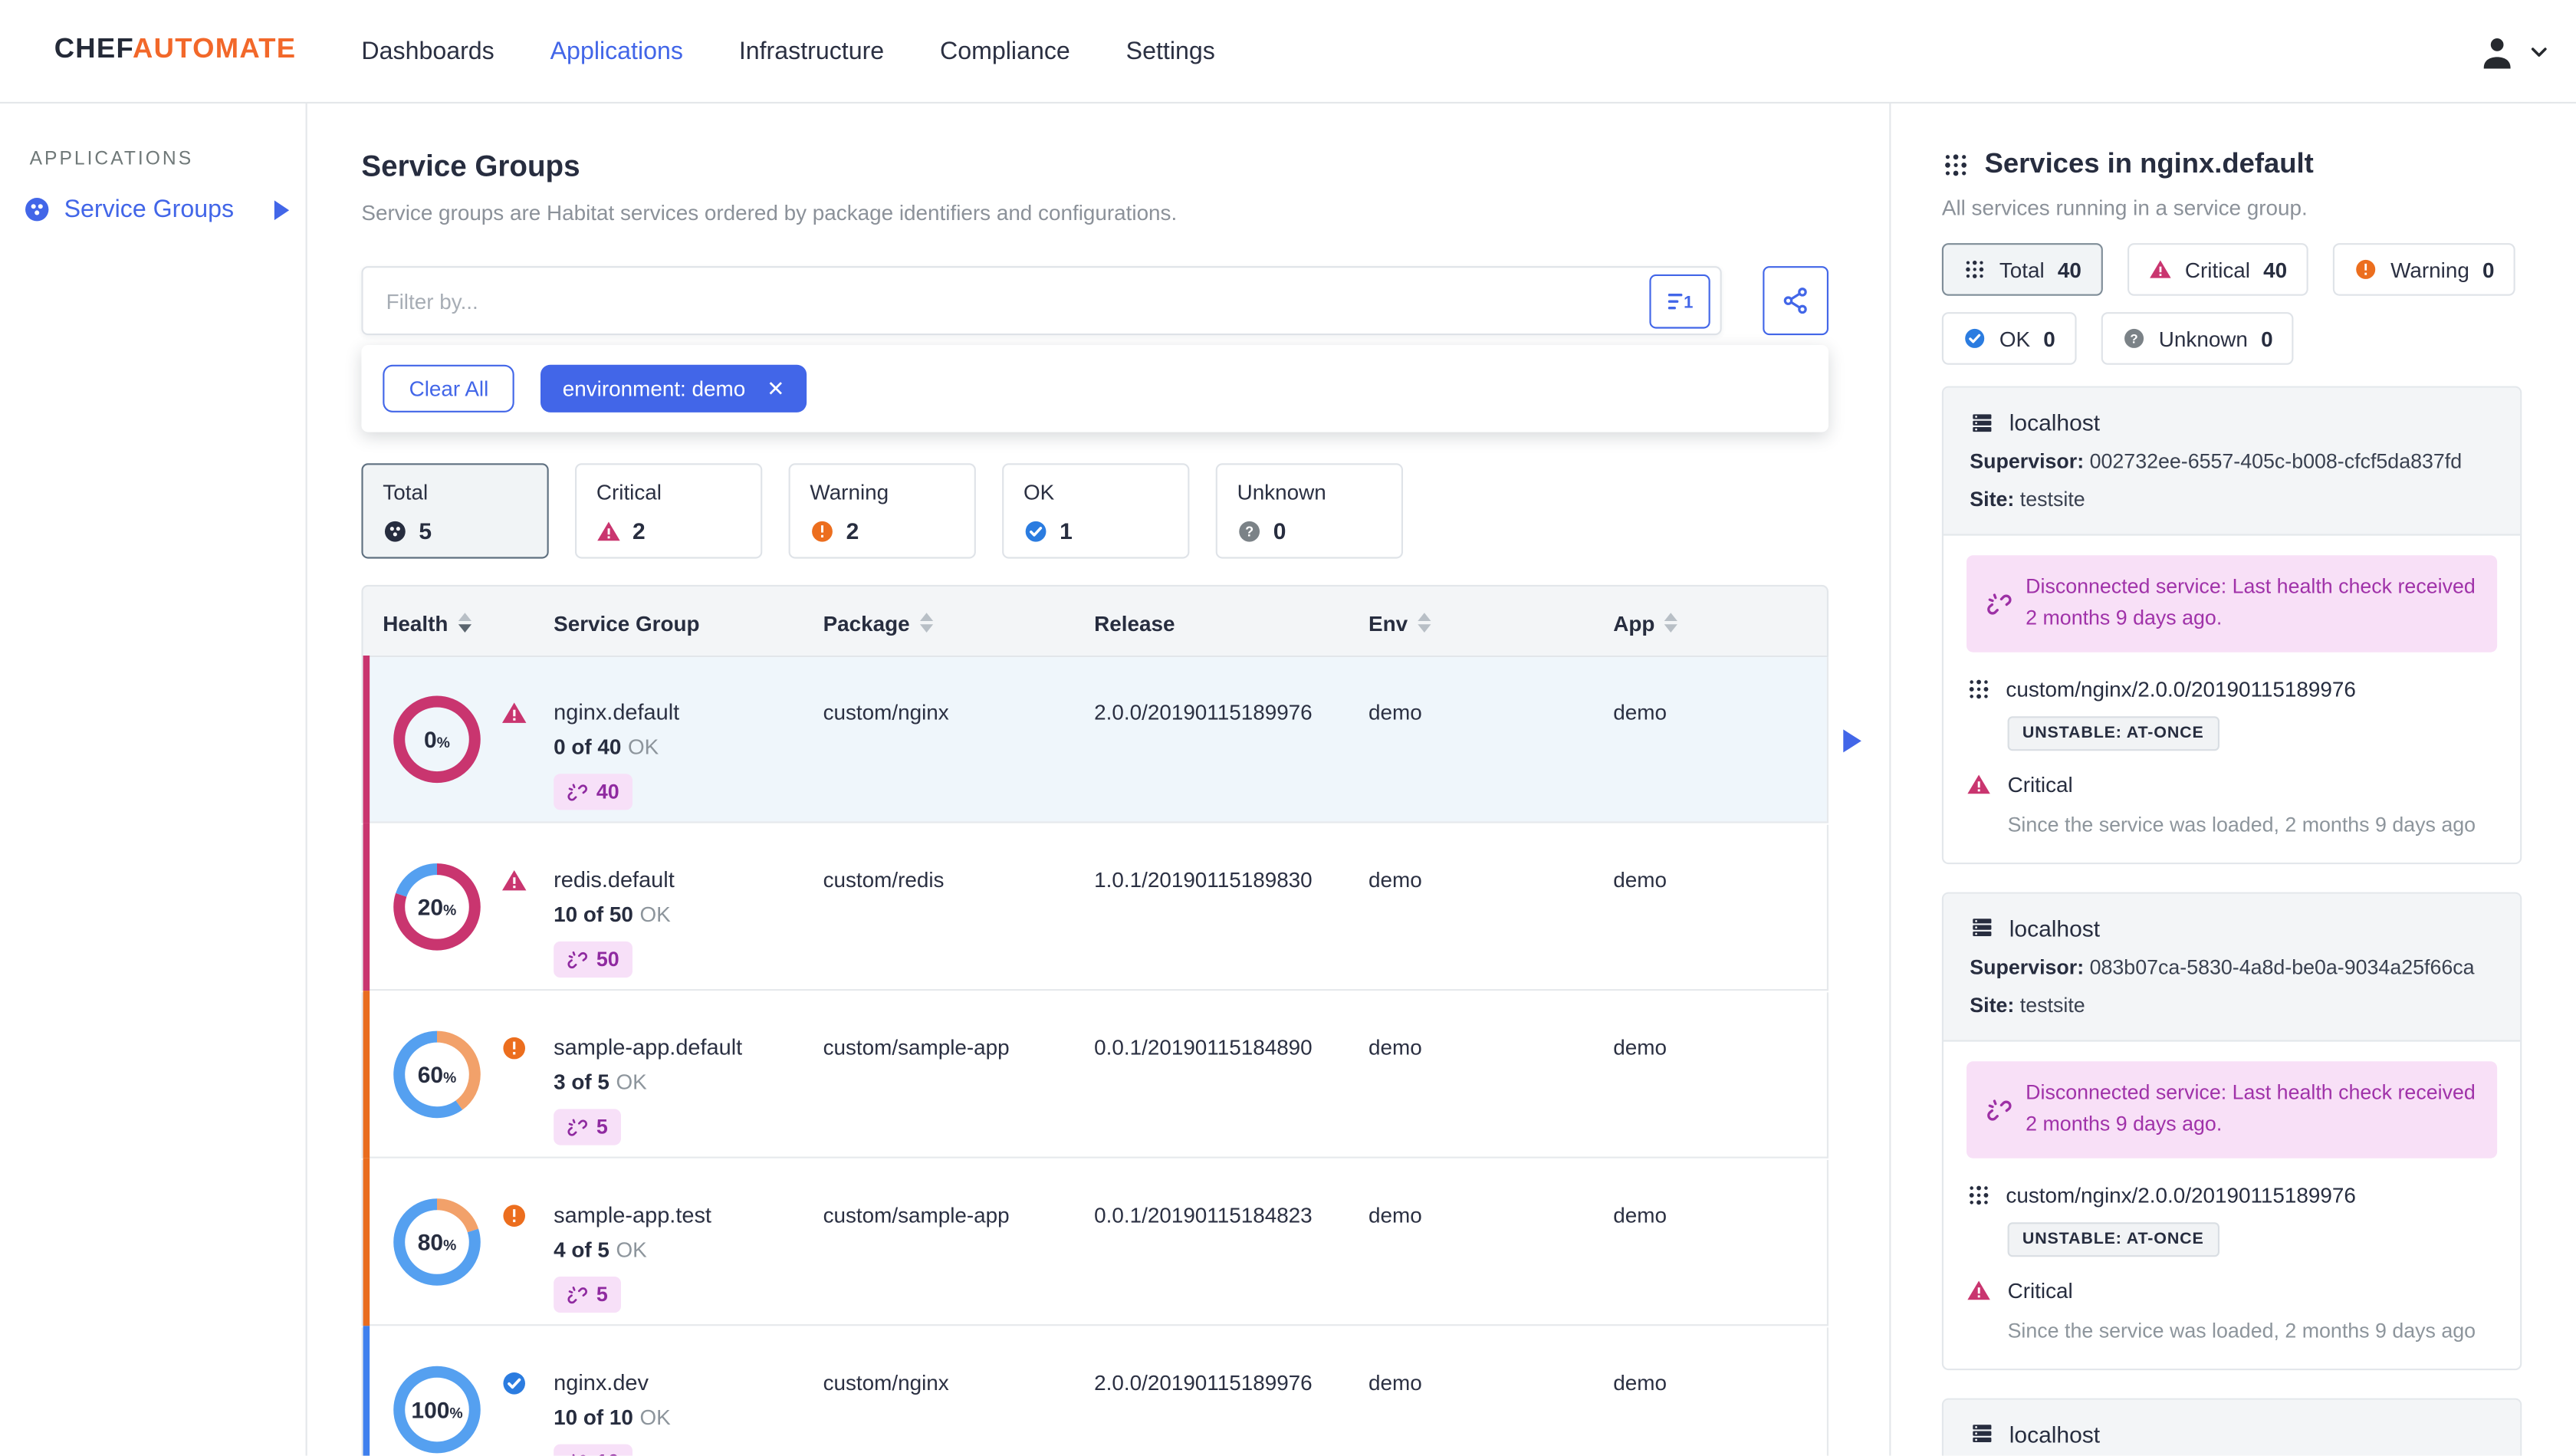  I want to click on health-percent: 20%, so click(437, 906).